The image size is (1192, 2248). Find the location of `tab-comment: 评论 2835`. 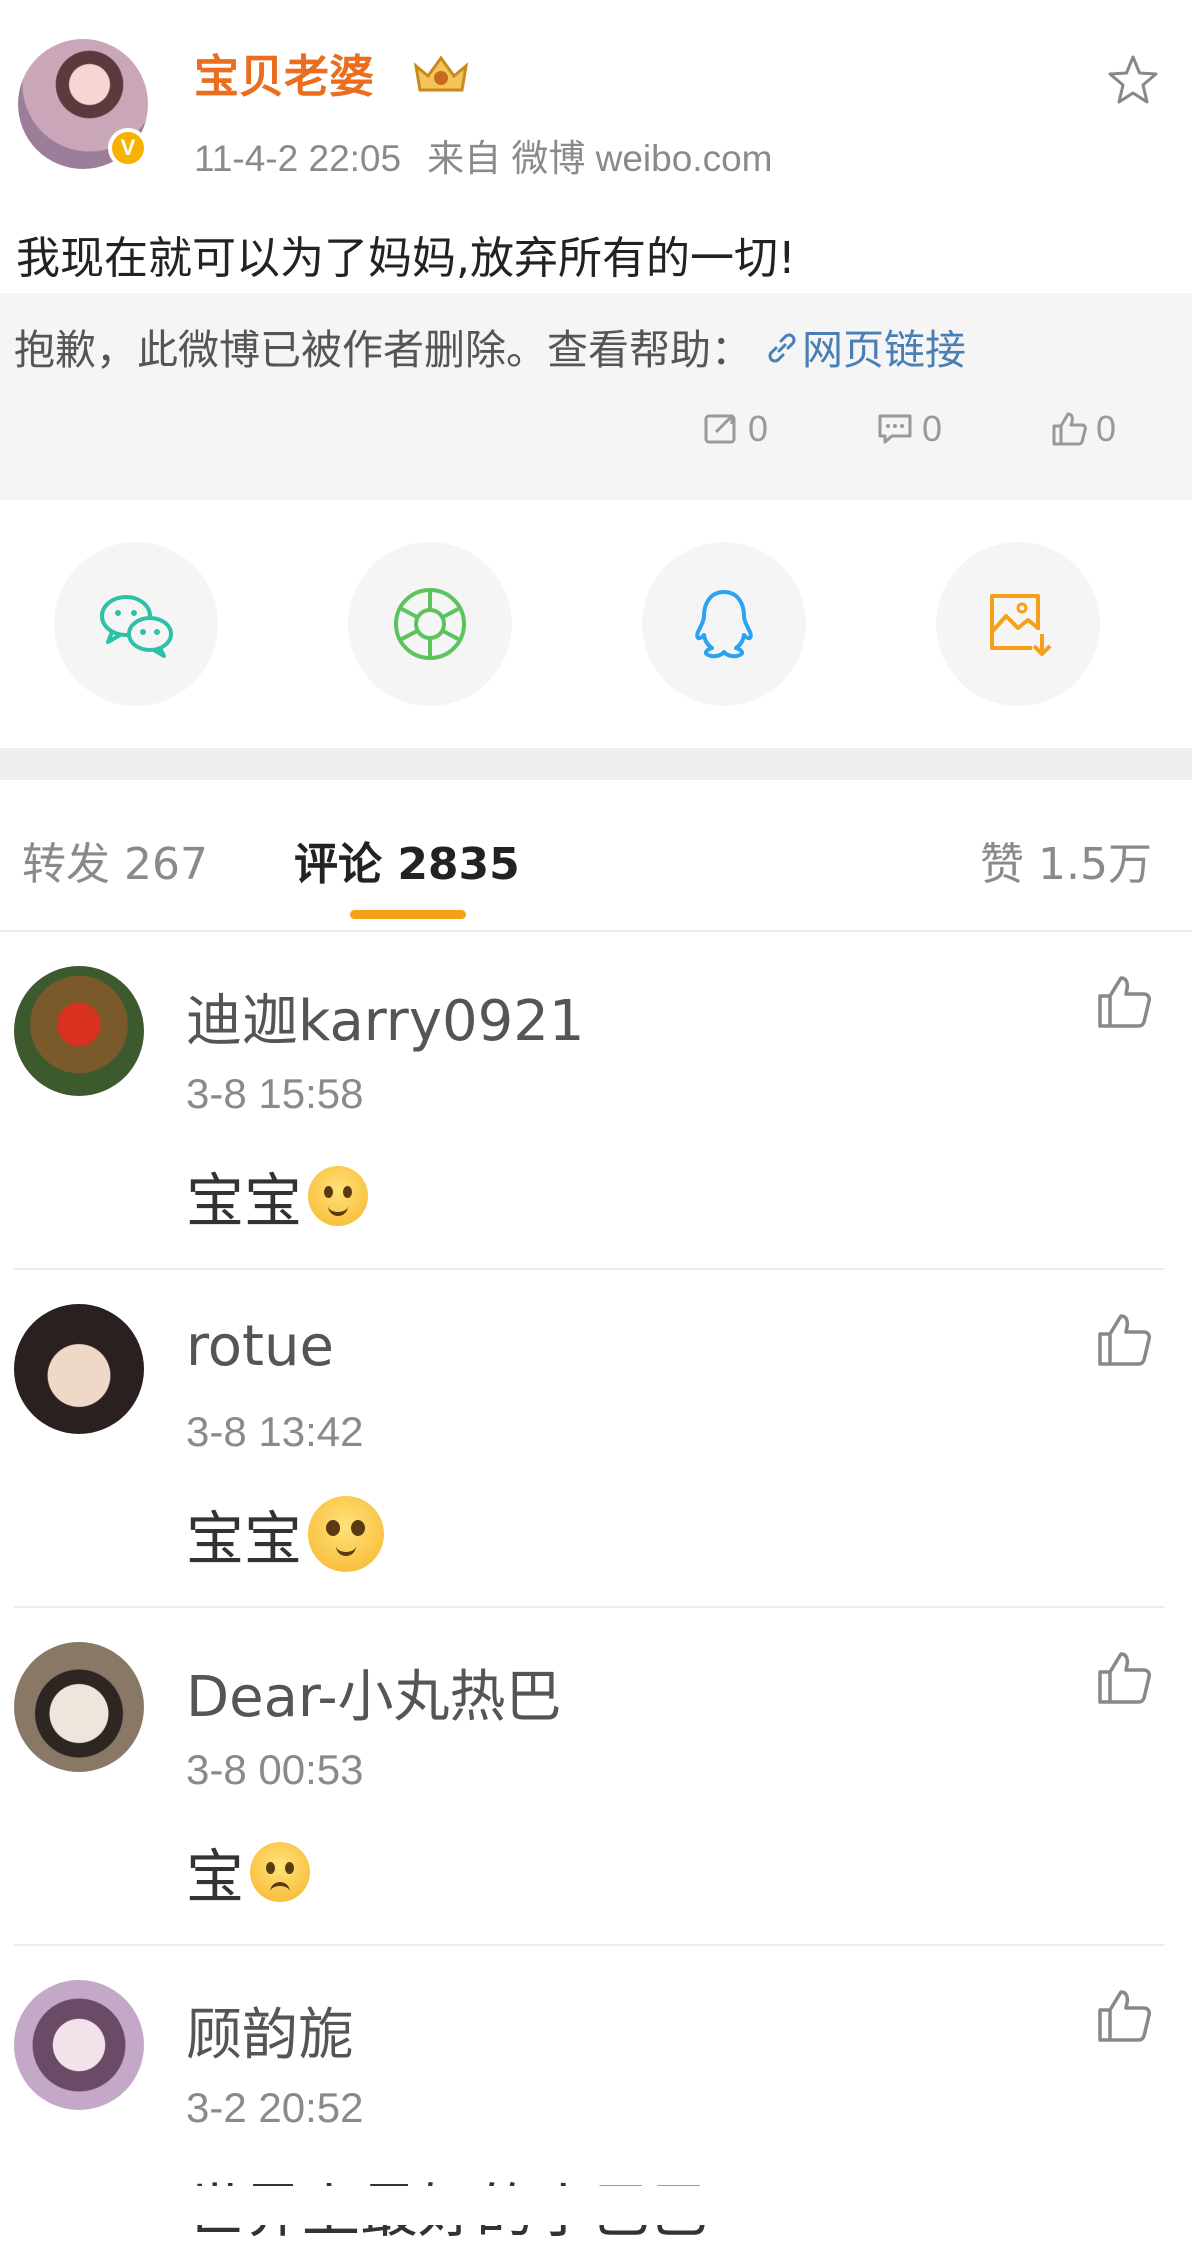

tab-comment: 评论 2835 is located at coordinates (407, 860).